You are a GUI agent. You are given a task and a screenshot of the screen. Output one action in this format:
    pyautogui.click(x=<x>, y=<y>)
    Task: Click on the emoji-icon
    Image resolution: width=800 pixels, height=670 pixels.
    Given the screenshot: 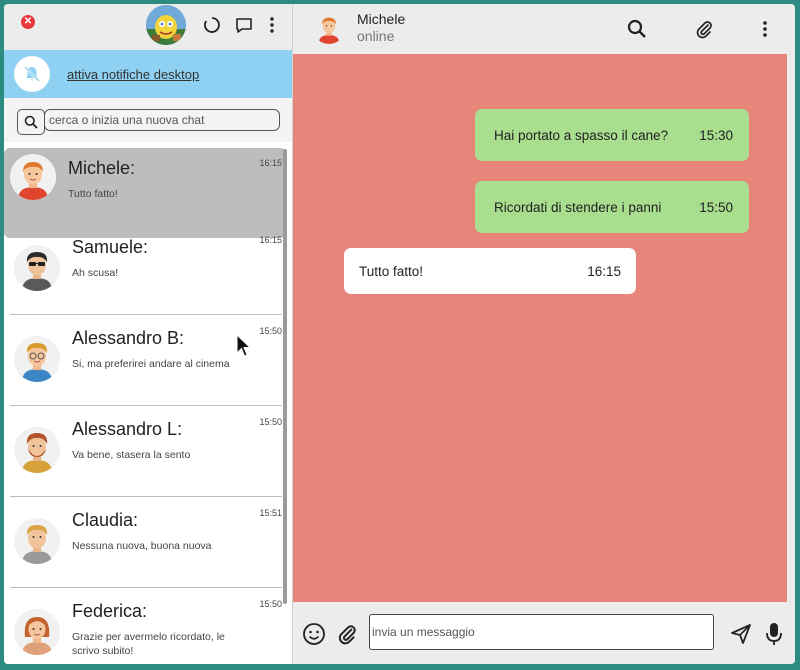 What is the action you would take?
    pyautogui.click(x=314, y=634)
    